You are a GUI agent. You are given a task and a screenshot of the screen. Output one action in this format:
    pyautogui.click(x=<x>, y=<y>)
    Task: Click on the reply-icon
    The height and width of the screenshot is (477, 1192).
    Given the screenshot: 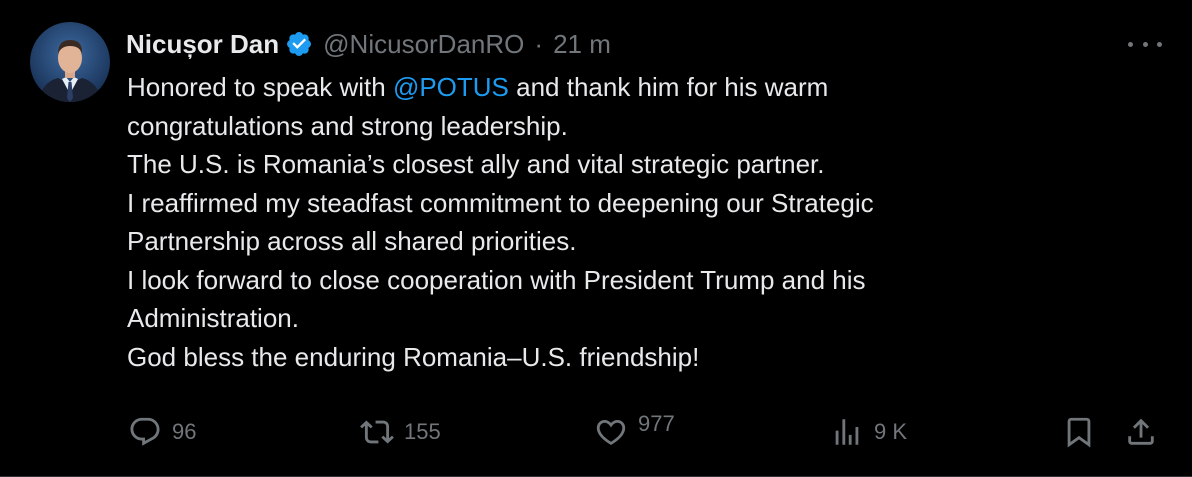 What is the action you would take?
    pyautogui.click(x=145, y=432)
    